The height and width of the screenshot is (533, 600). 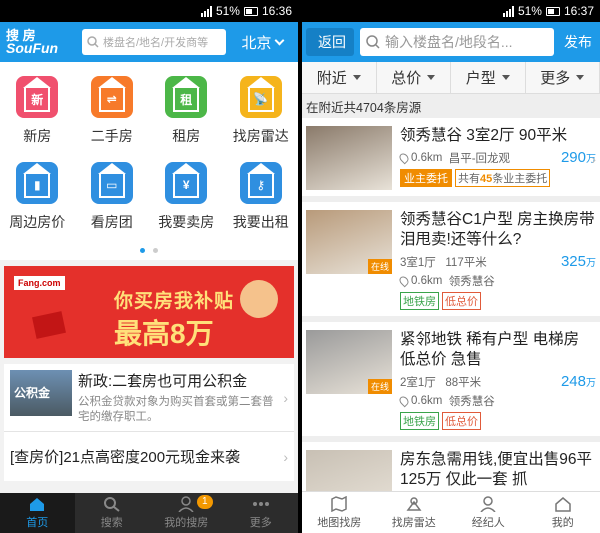 I want to click on listing-header: 返回 输入楼盘名/地段名... 发布, so click(x=451, y=42).